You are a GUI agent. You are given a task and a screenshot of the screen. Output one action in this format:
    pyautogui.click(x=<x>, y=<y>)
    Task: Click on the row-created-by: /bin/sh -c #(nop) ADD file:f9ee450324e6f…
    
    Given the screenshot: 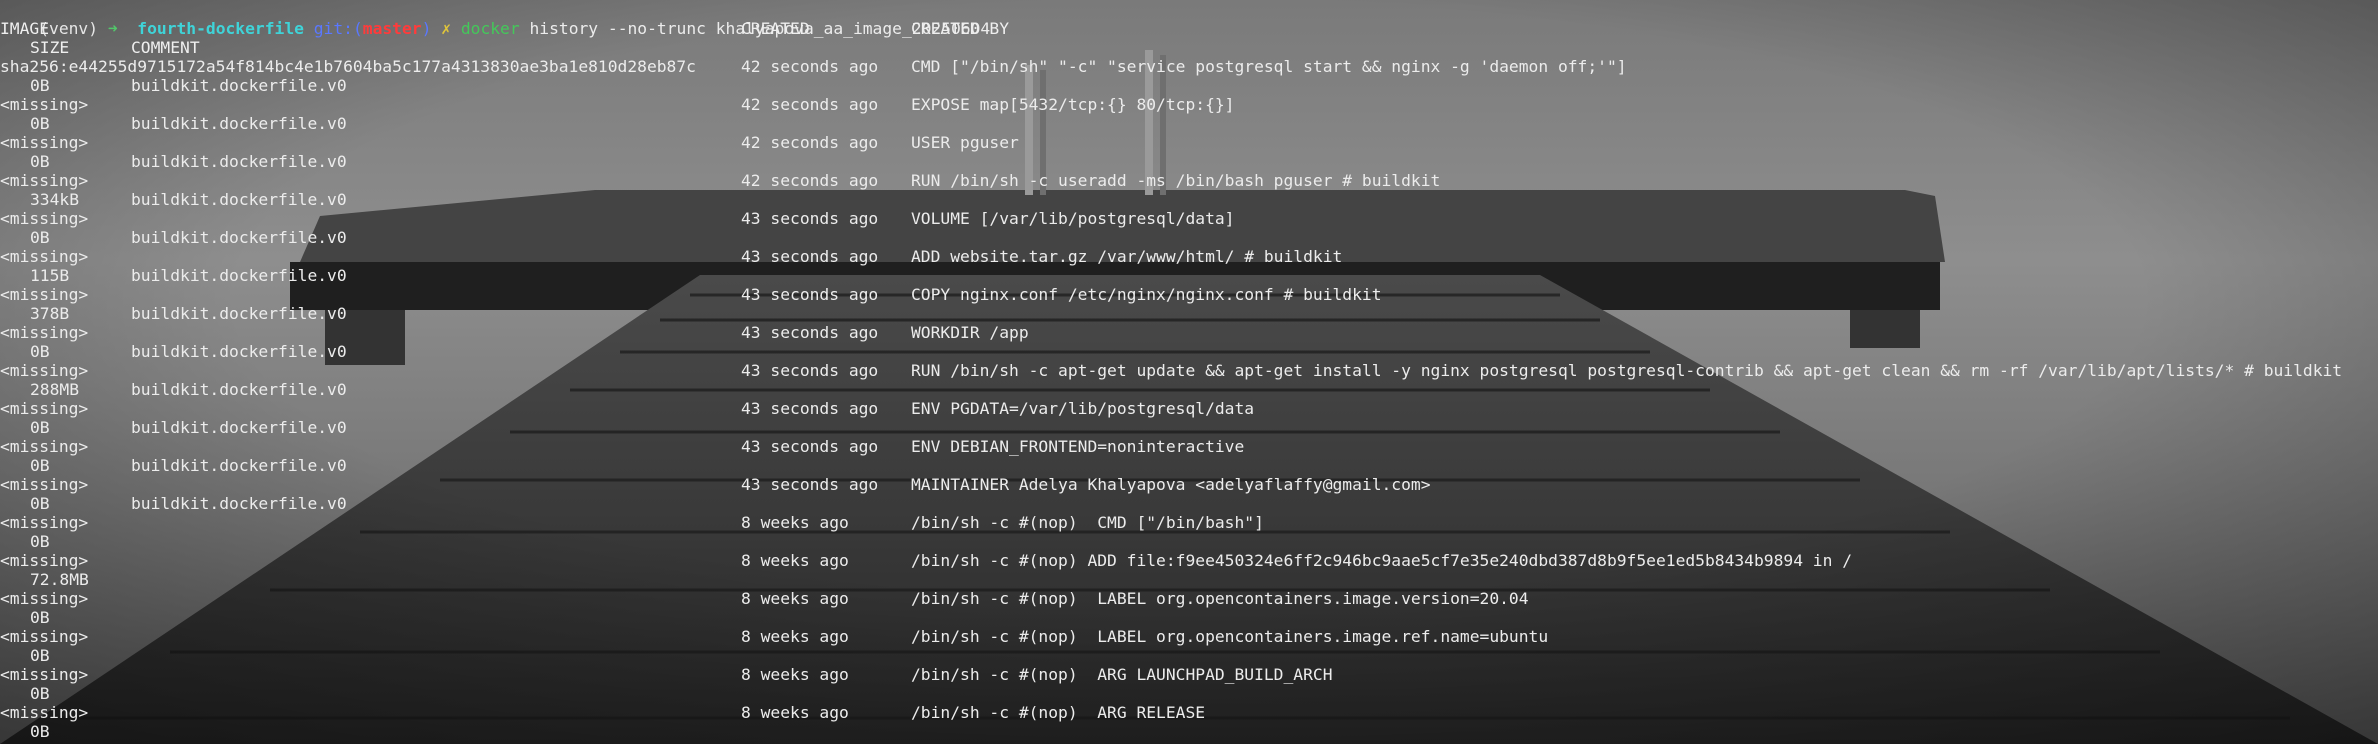 What is the action you would take?
    pyautogui.click(x=1382, y=560)
    